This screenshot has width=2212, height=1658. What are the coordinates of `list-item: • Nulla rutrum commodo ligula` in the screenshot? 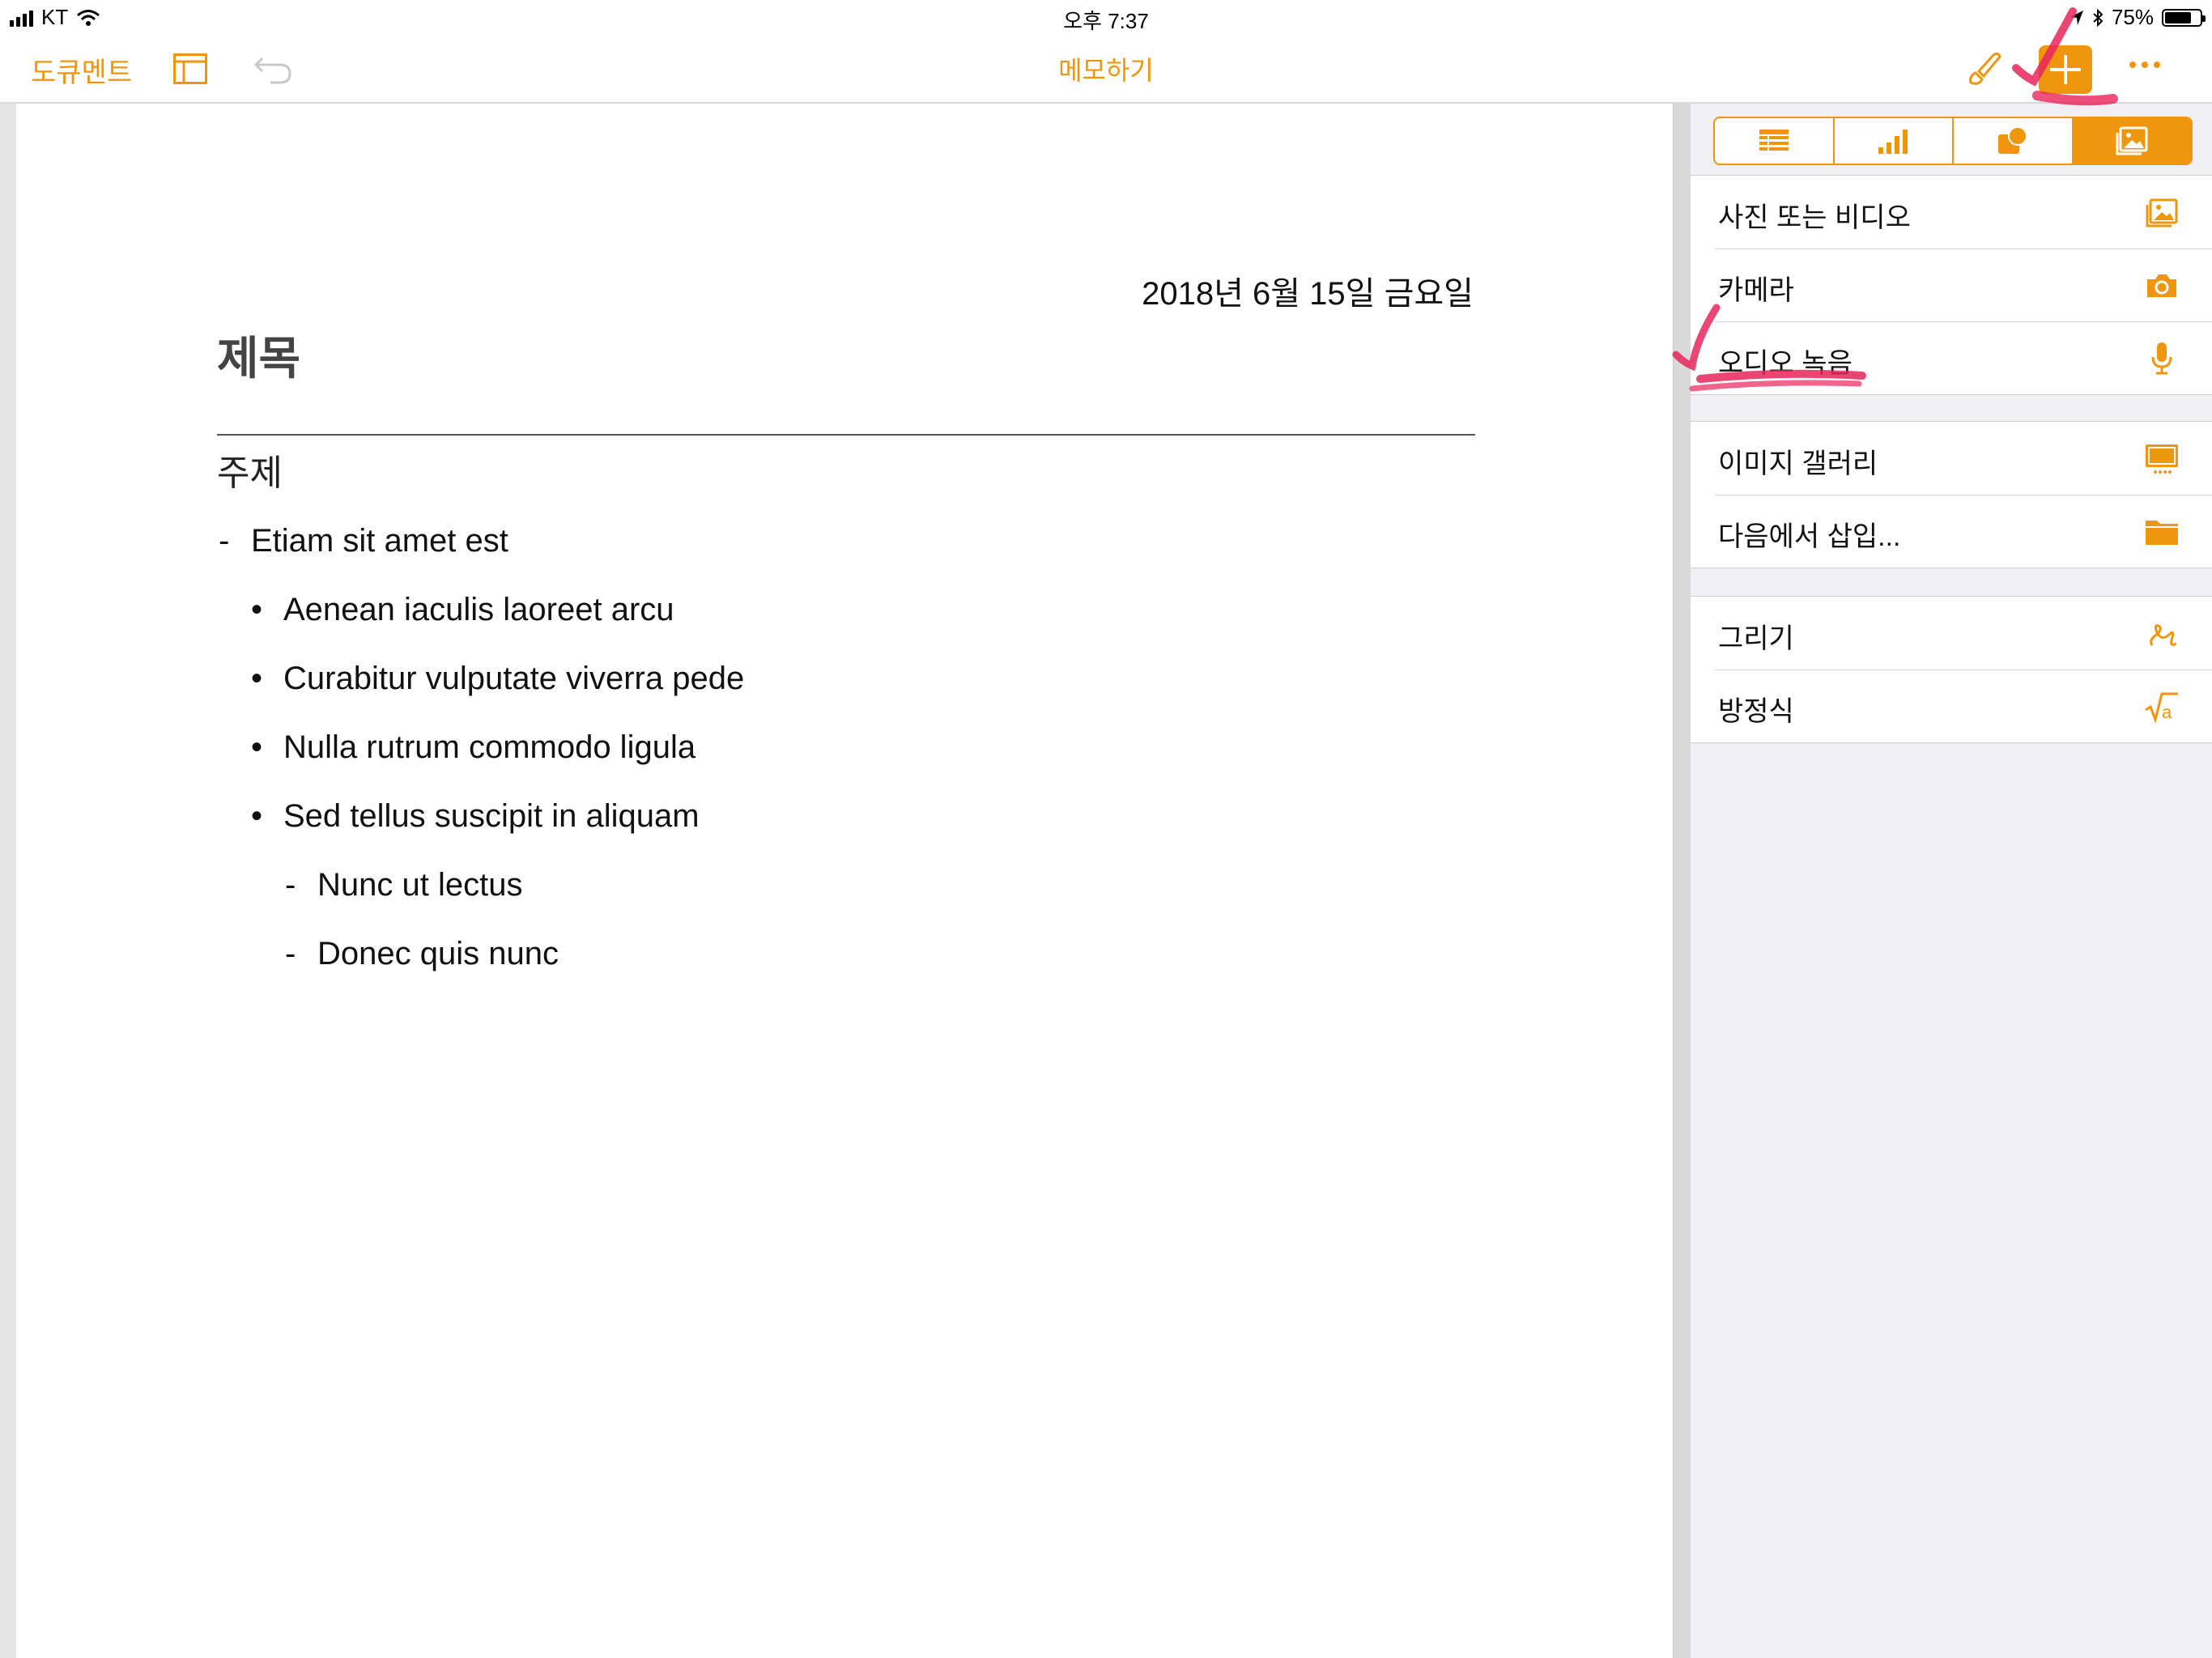 It's located at (474, 747).